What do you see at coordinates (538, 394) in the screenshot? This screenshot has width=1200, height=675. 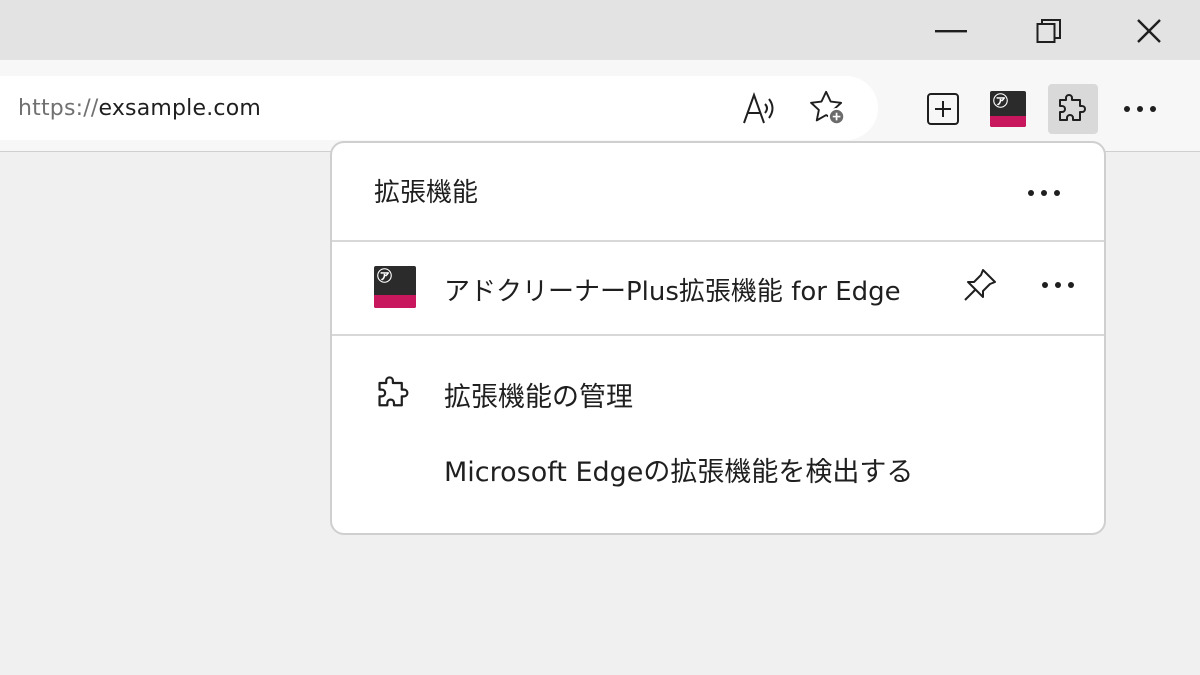 I see `manage-extensions-link: 拡張機能の管理` at bounding box center [538, 394].